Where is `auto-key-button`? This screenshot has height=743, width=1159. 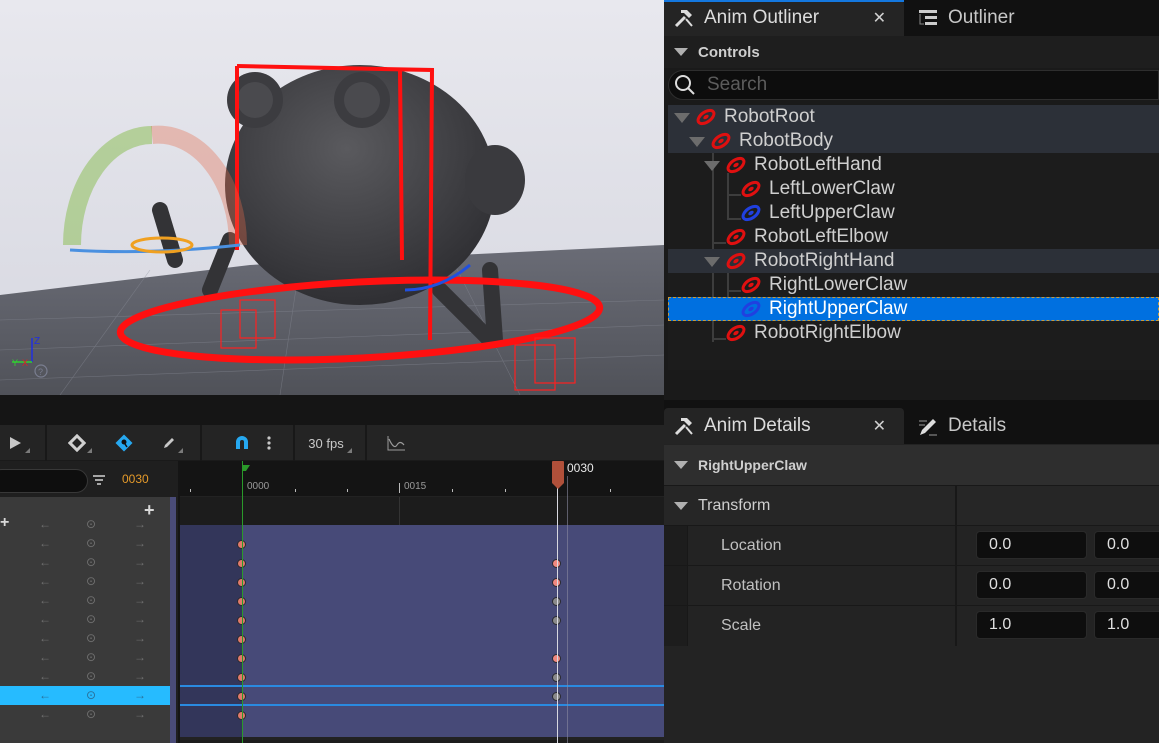
auto-key-button is located at coordinates (124, 443).